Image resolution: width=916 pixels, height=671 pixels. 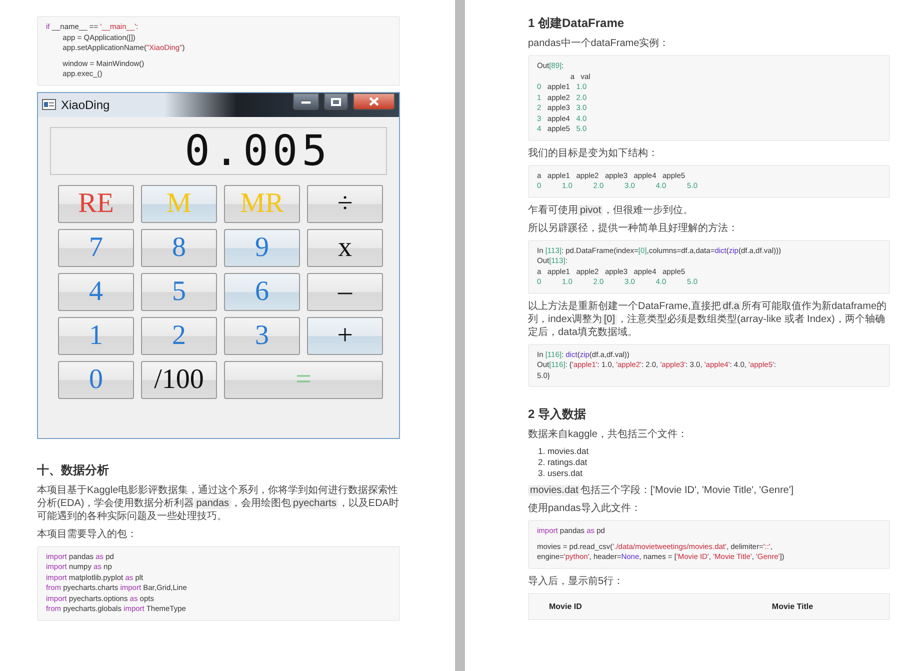 What do you see at coordinates (262, 247) in the screenshot?
I see `calculator-key: 9` at bounding box center [262, 247].